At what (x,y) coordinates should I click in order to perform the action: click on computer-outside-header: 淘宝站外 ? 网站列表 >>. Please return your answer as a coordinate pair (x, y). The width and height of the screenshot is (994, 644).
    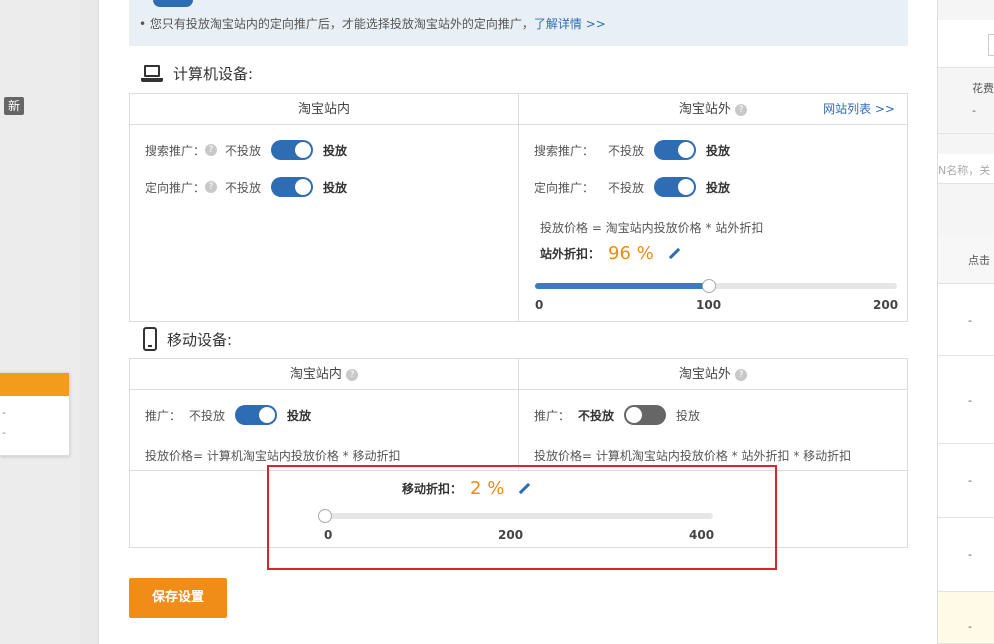
    Looking at the image, I should click on (713, 109).